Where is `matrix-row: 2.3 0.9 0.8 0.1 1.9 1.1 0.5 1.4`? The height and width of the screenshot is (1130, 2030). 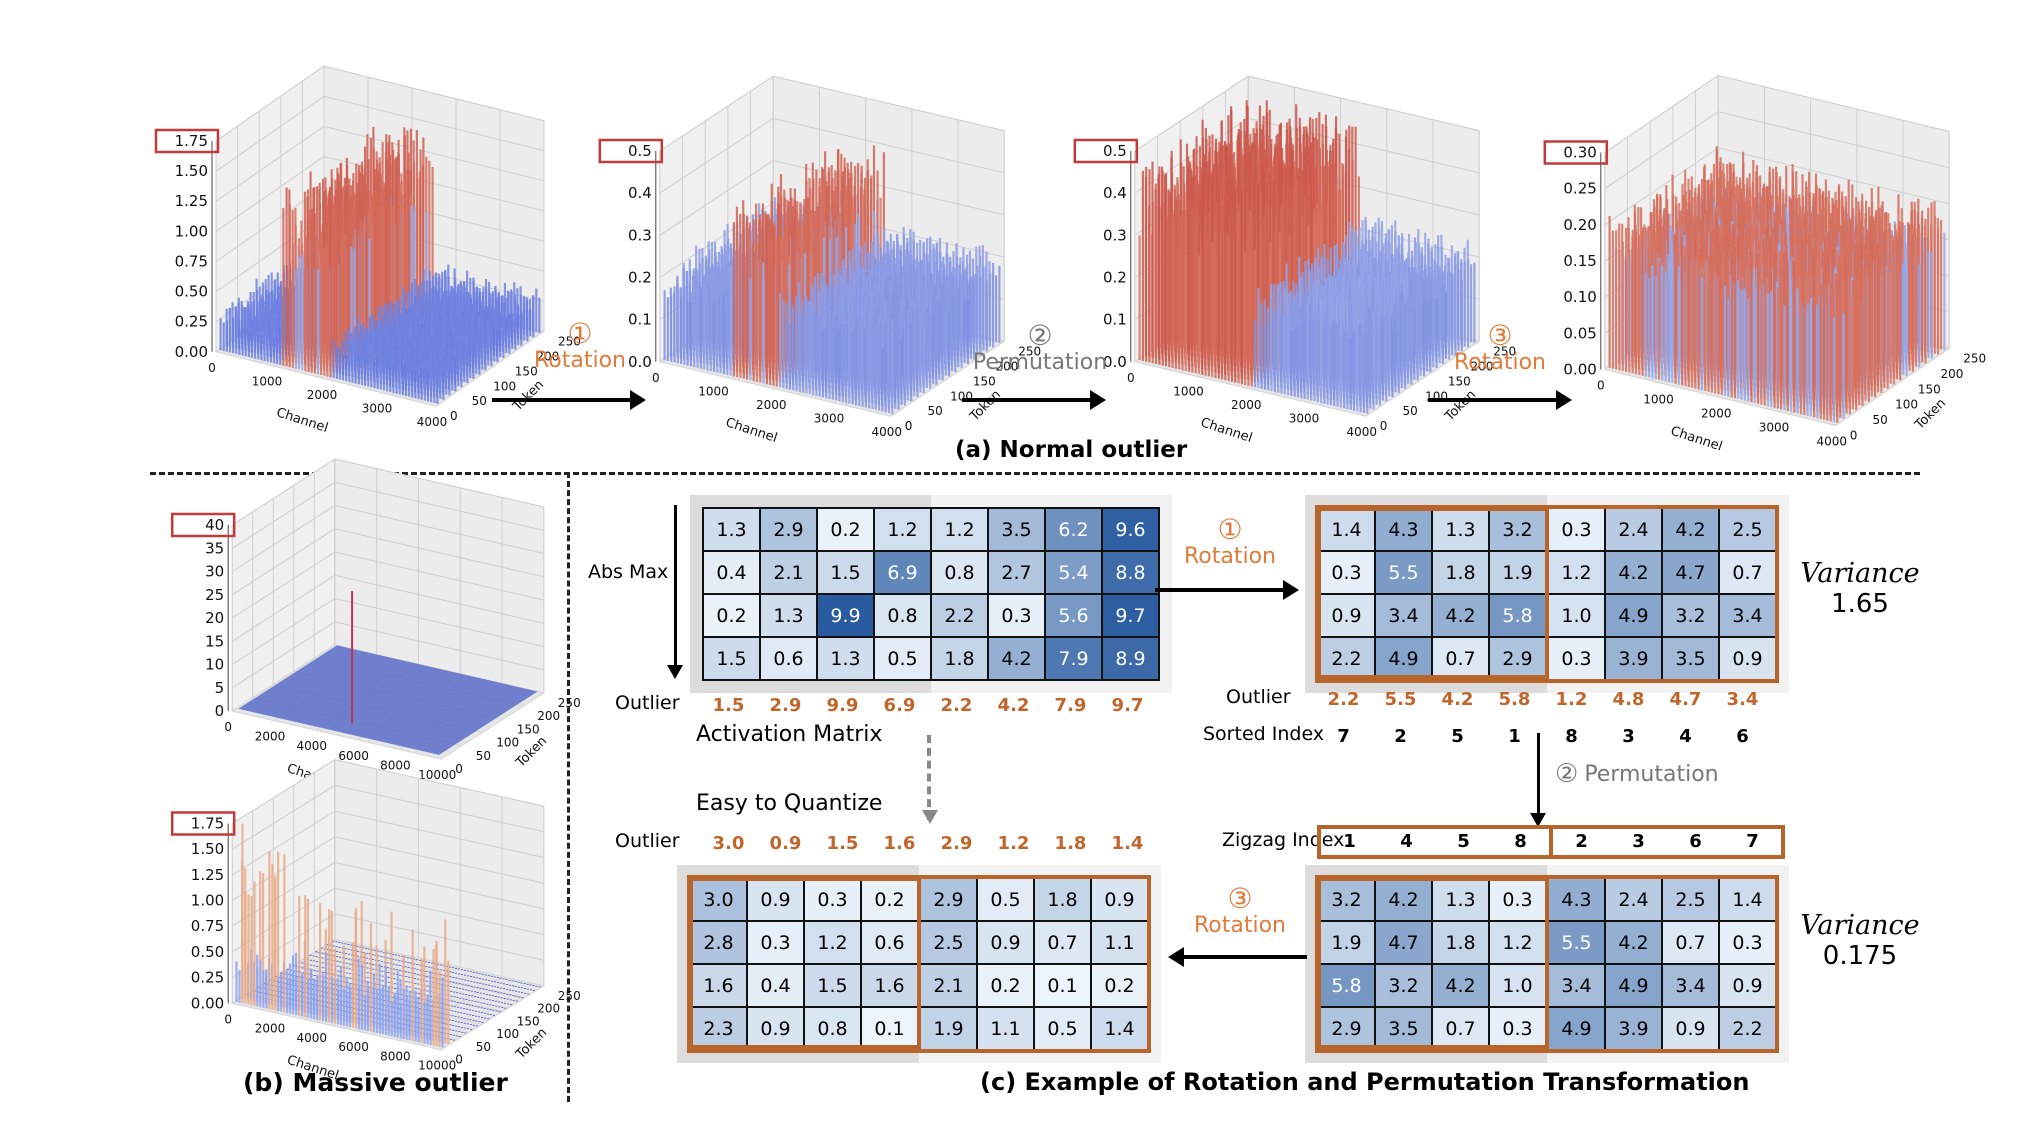
matrix-row: 2.3 0.9 0.8 0.1 1.9 1.1 0.5 1.4 is located at coordinates (919, 1028).